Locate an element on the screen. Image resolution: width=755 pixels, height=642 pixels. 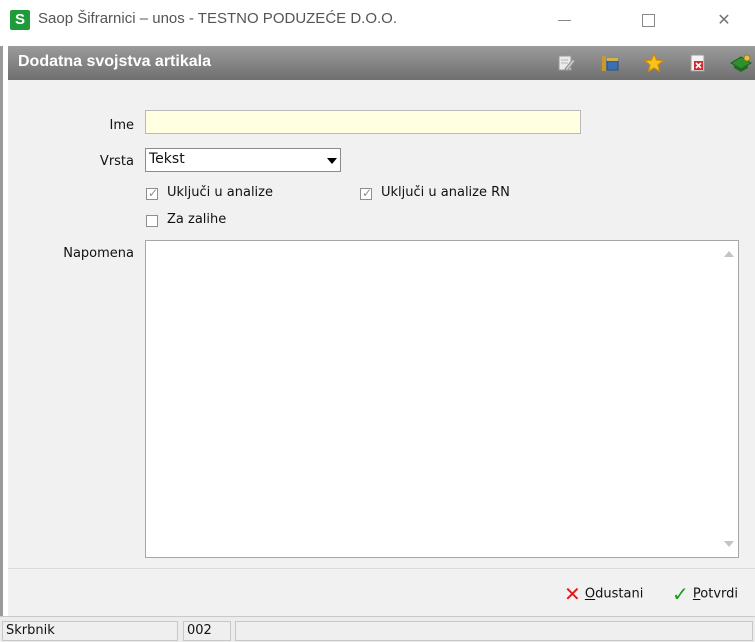
status-extra is located at coordinates (494, 631).